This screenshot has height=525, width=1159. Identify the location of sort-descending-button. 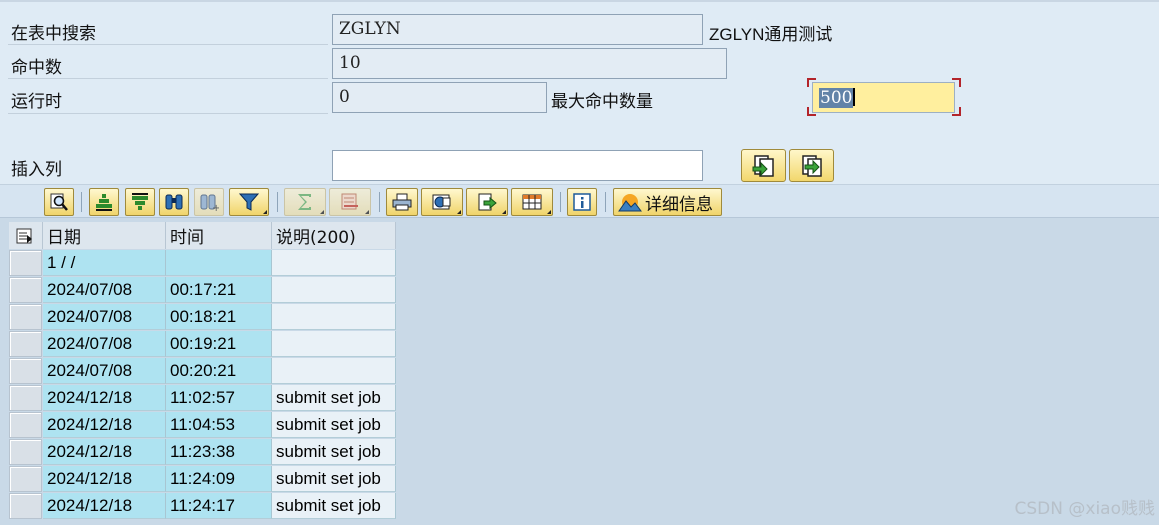
(140, 202).